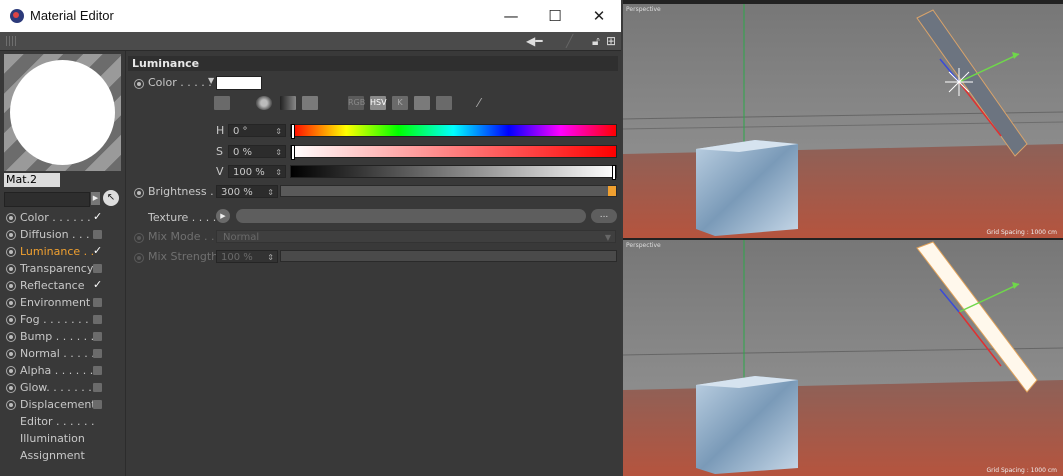 The width and height of the screenshot is (1063, 476). I want to click on hue-slider, so click(453, 131).